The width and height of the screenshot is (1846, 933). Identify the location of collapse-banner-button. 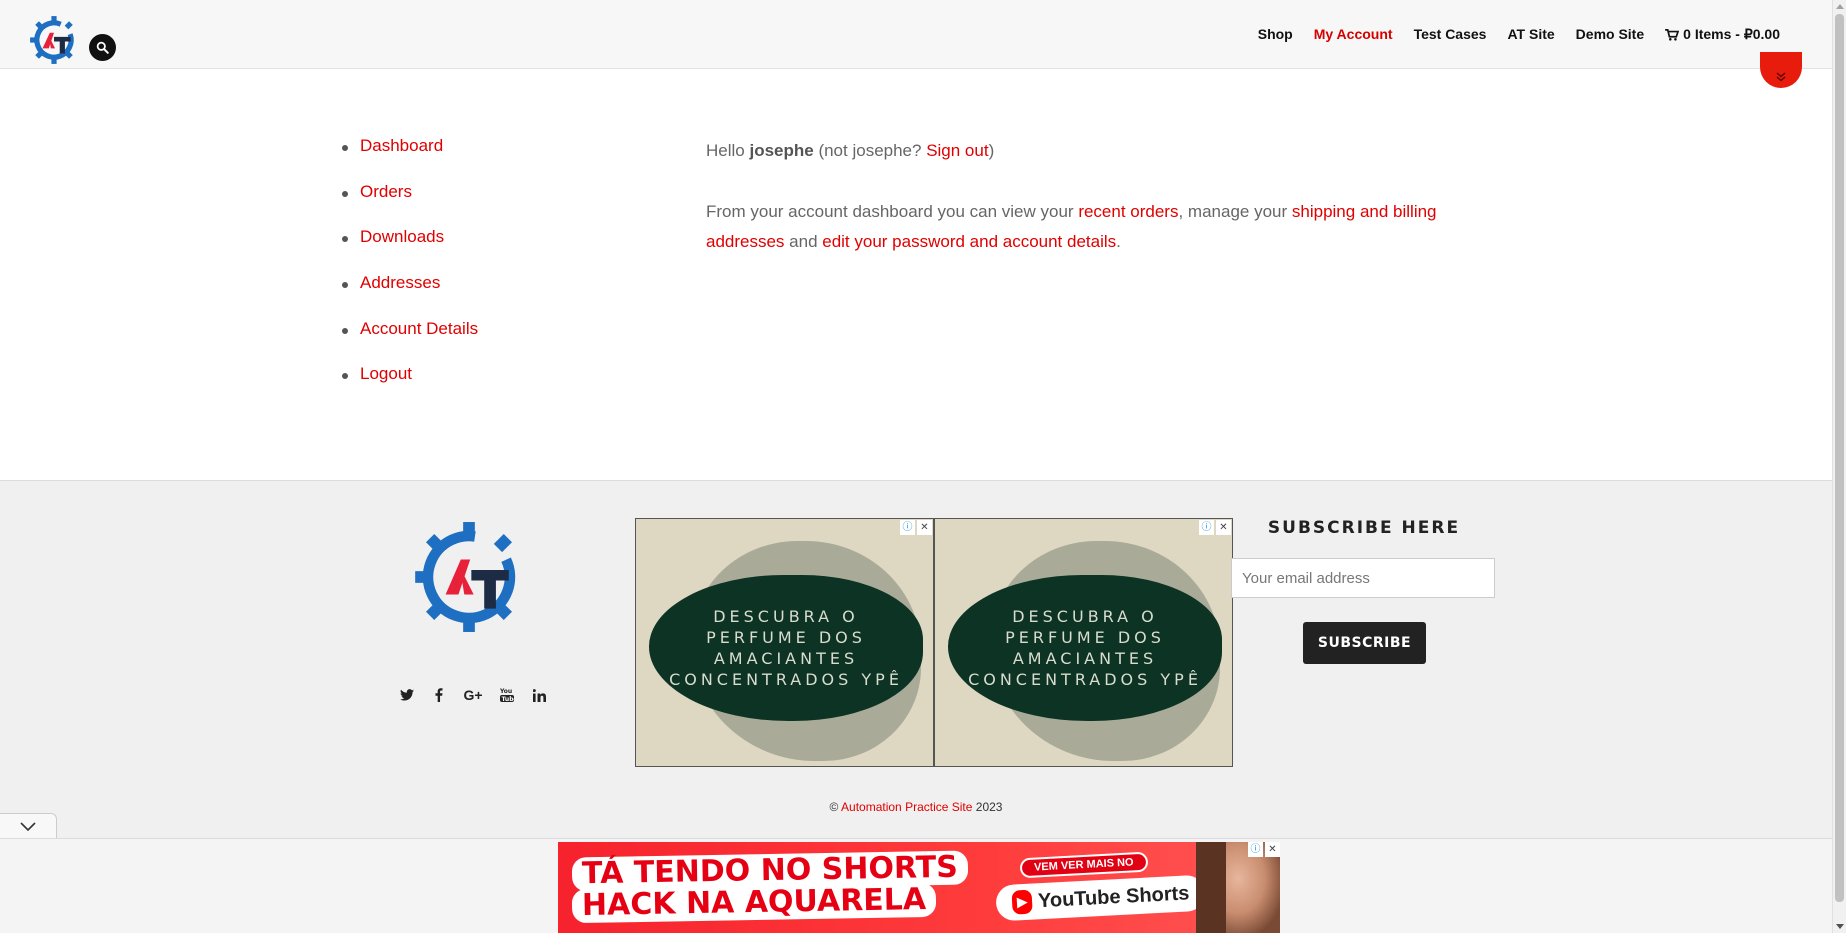
(28, 826).